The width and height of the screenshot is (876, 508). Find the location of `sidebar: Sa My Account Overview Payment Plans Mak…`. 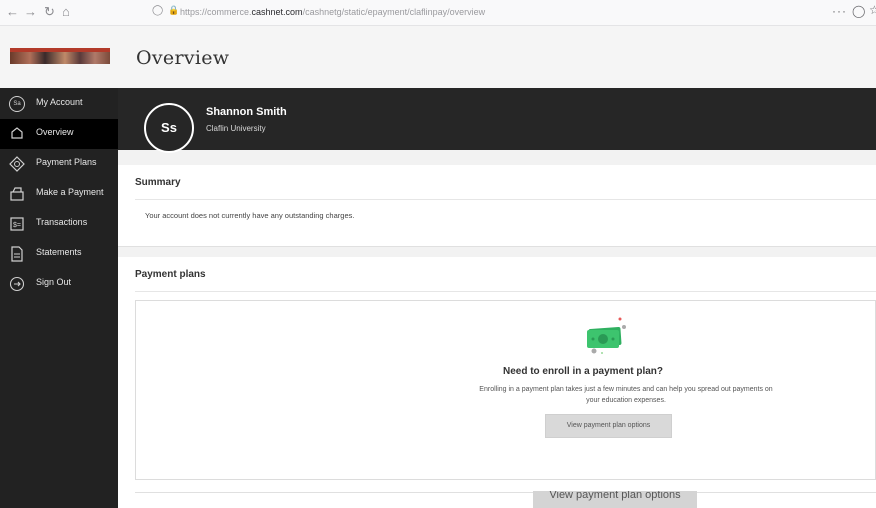

sidebar: Sa My Account Overview Payment Plans Mak… is located at coordinates (59, 267).